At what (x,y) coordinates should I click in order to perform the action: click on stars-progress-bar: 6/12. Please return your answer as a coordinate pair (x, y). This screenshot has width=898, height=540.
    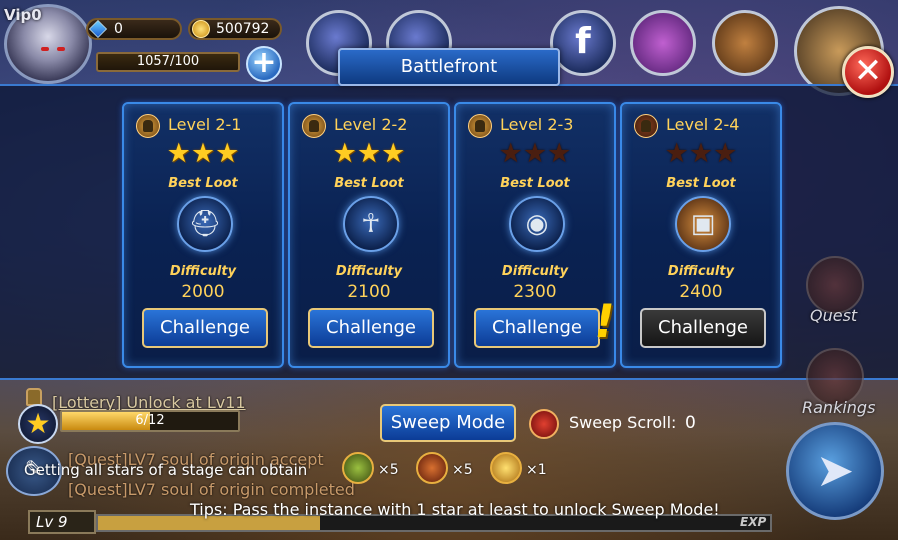
    Looking at the image, I should click on (150, 421).